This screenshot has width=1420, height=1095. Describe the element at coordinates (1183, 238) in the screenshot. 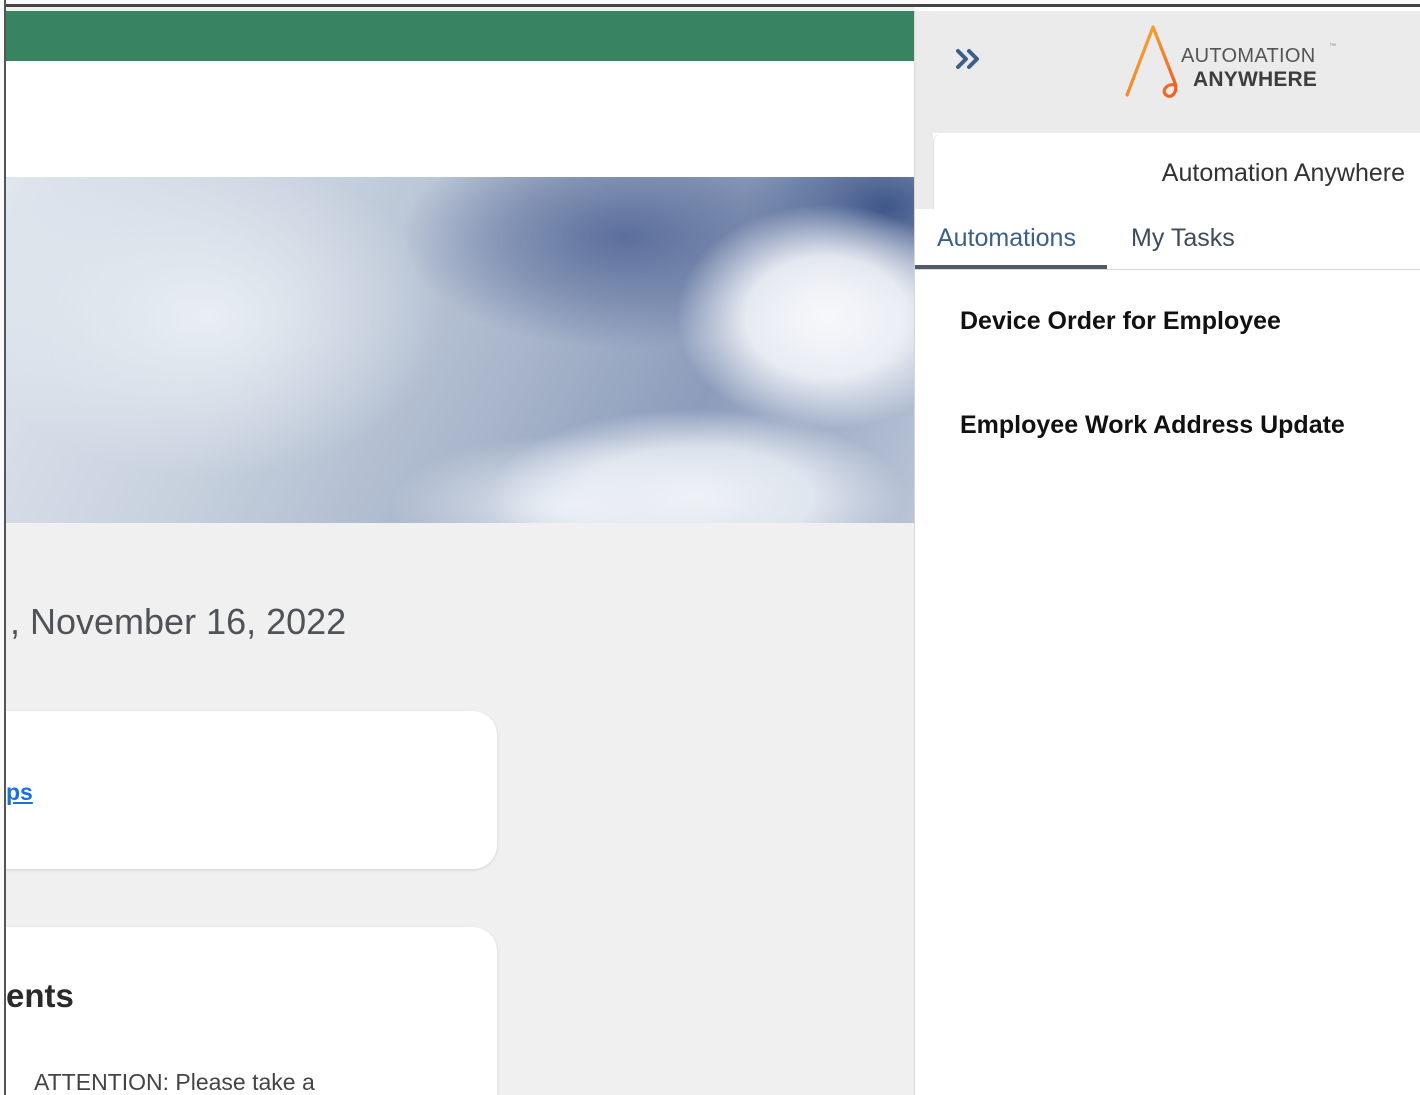

I see `tab-my-tasks: My Tasks` at that location.